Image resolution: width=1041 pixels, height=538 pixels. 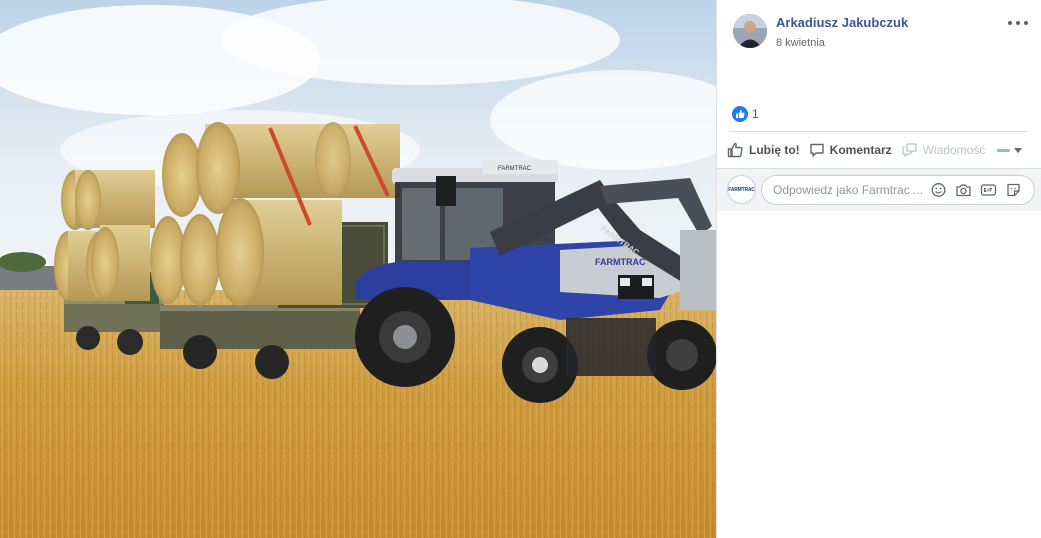 I want to click on message-button: Wiadomość, so click(x=943, y=150).